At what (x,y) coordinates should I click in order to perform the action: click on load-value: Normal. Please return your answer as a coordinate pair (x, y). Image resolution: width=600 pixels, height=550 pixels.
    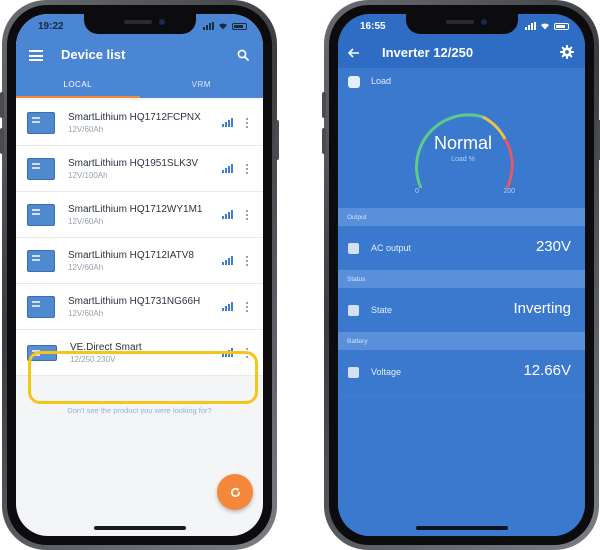
    Looking at the image, I should click on (462, 143).